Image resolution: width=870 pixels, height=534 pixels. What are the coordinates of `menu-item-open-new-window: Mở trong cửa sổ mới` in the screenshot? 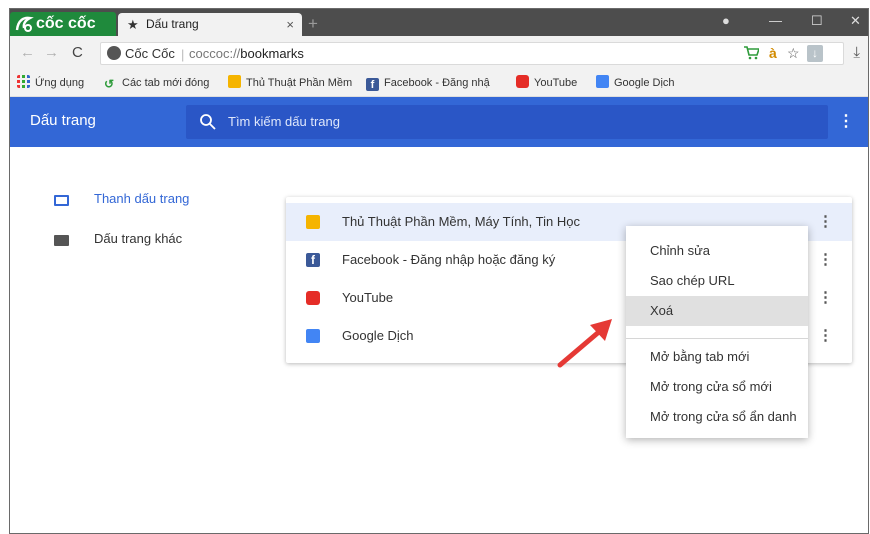 It's located at (717, 387).